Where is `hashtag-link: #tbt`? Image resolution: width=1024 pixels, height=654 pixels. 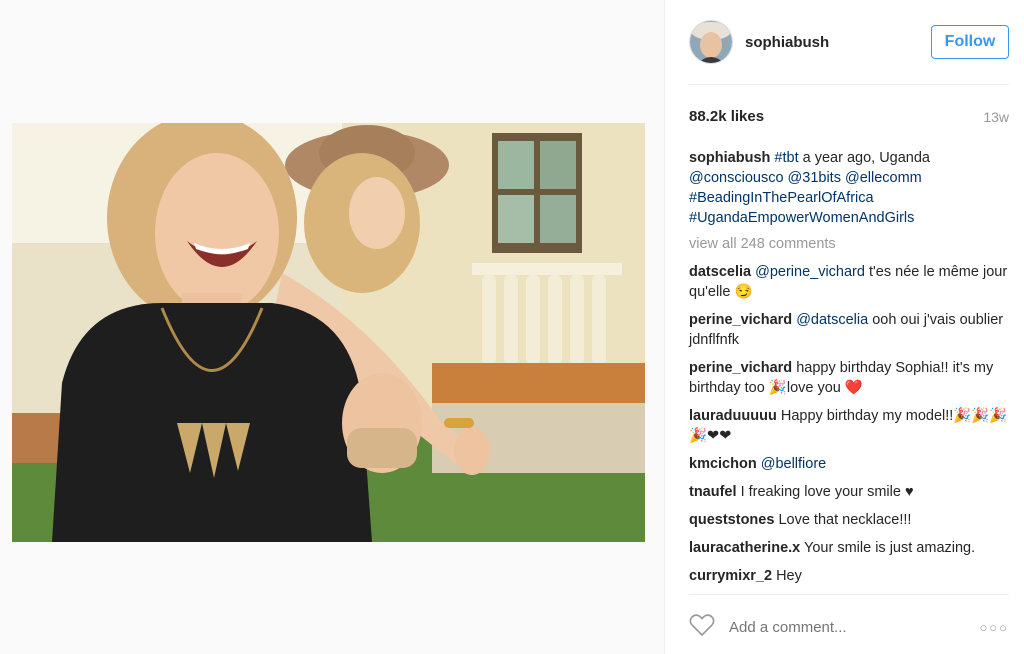
hashtag-link: #tbt is located at coordinates (786, 158).